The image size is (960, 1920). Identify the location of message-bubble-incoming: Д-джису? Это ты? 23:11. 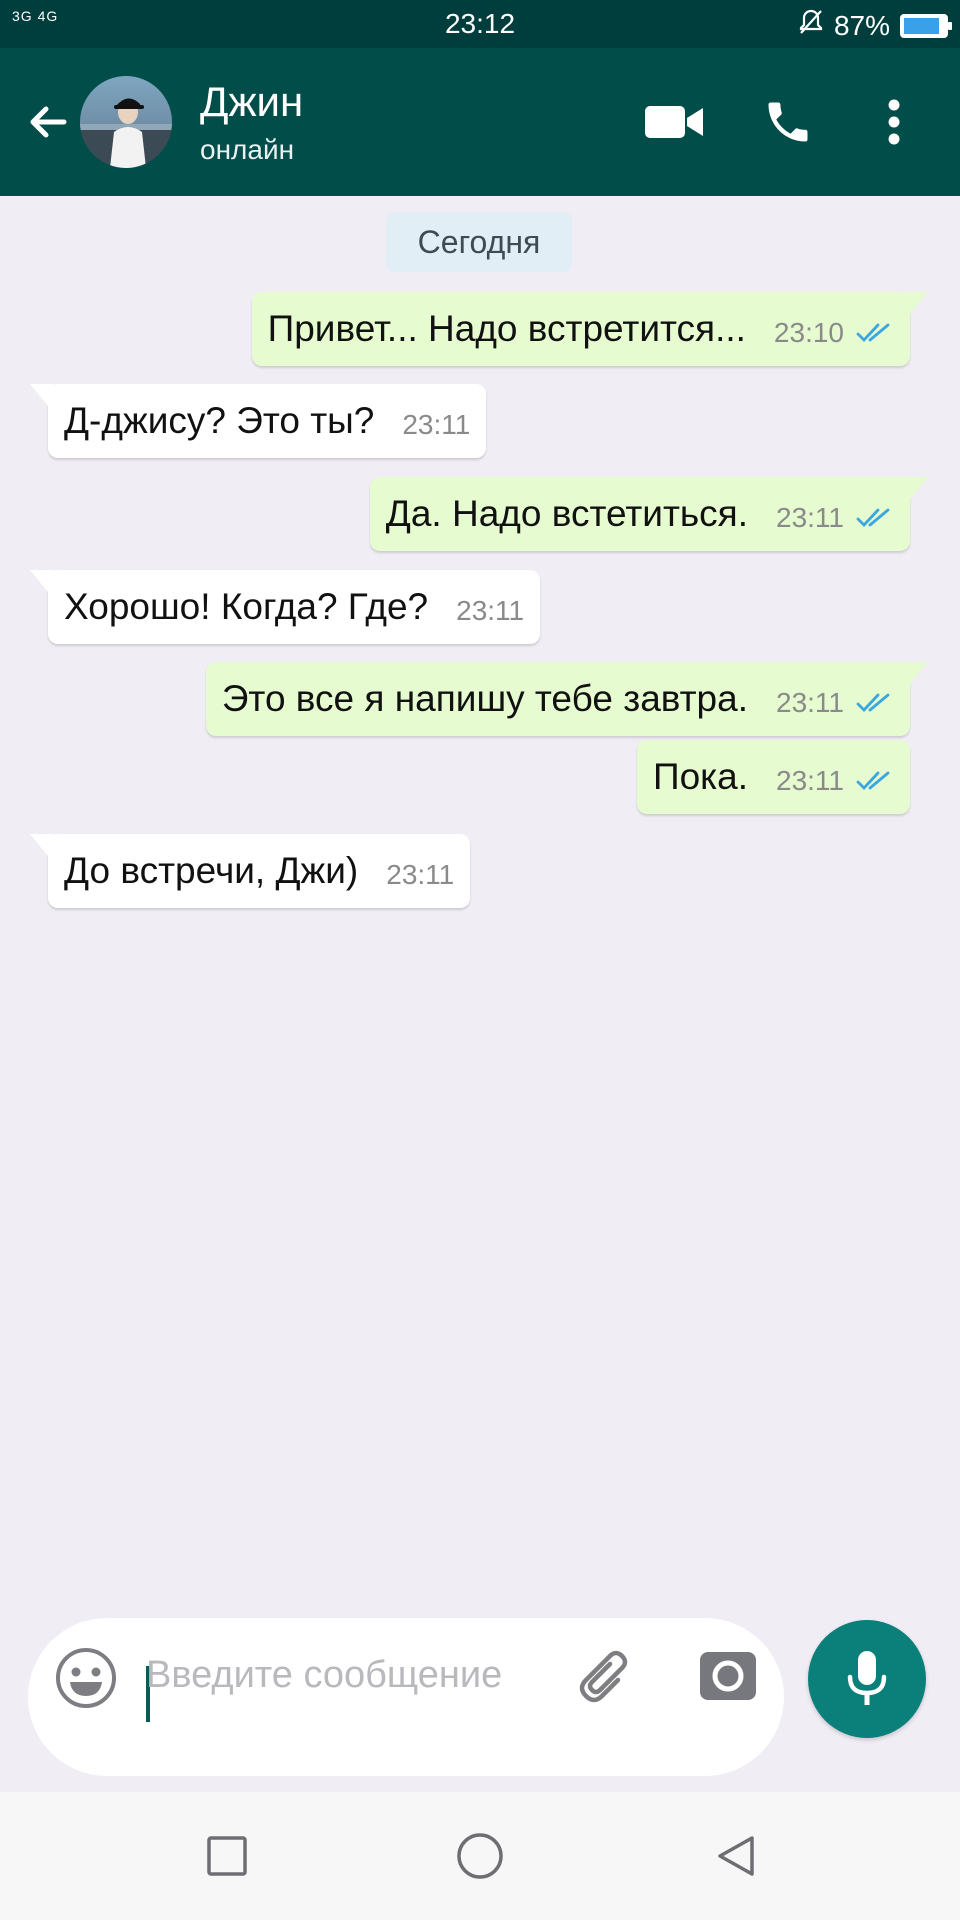
(258, 421).